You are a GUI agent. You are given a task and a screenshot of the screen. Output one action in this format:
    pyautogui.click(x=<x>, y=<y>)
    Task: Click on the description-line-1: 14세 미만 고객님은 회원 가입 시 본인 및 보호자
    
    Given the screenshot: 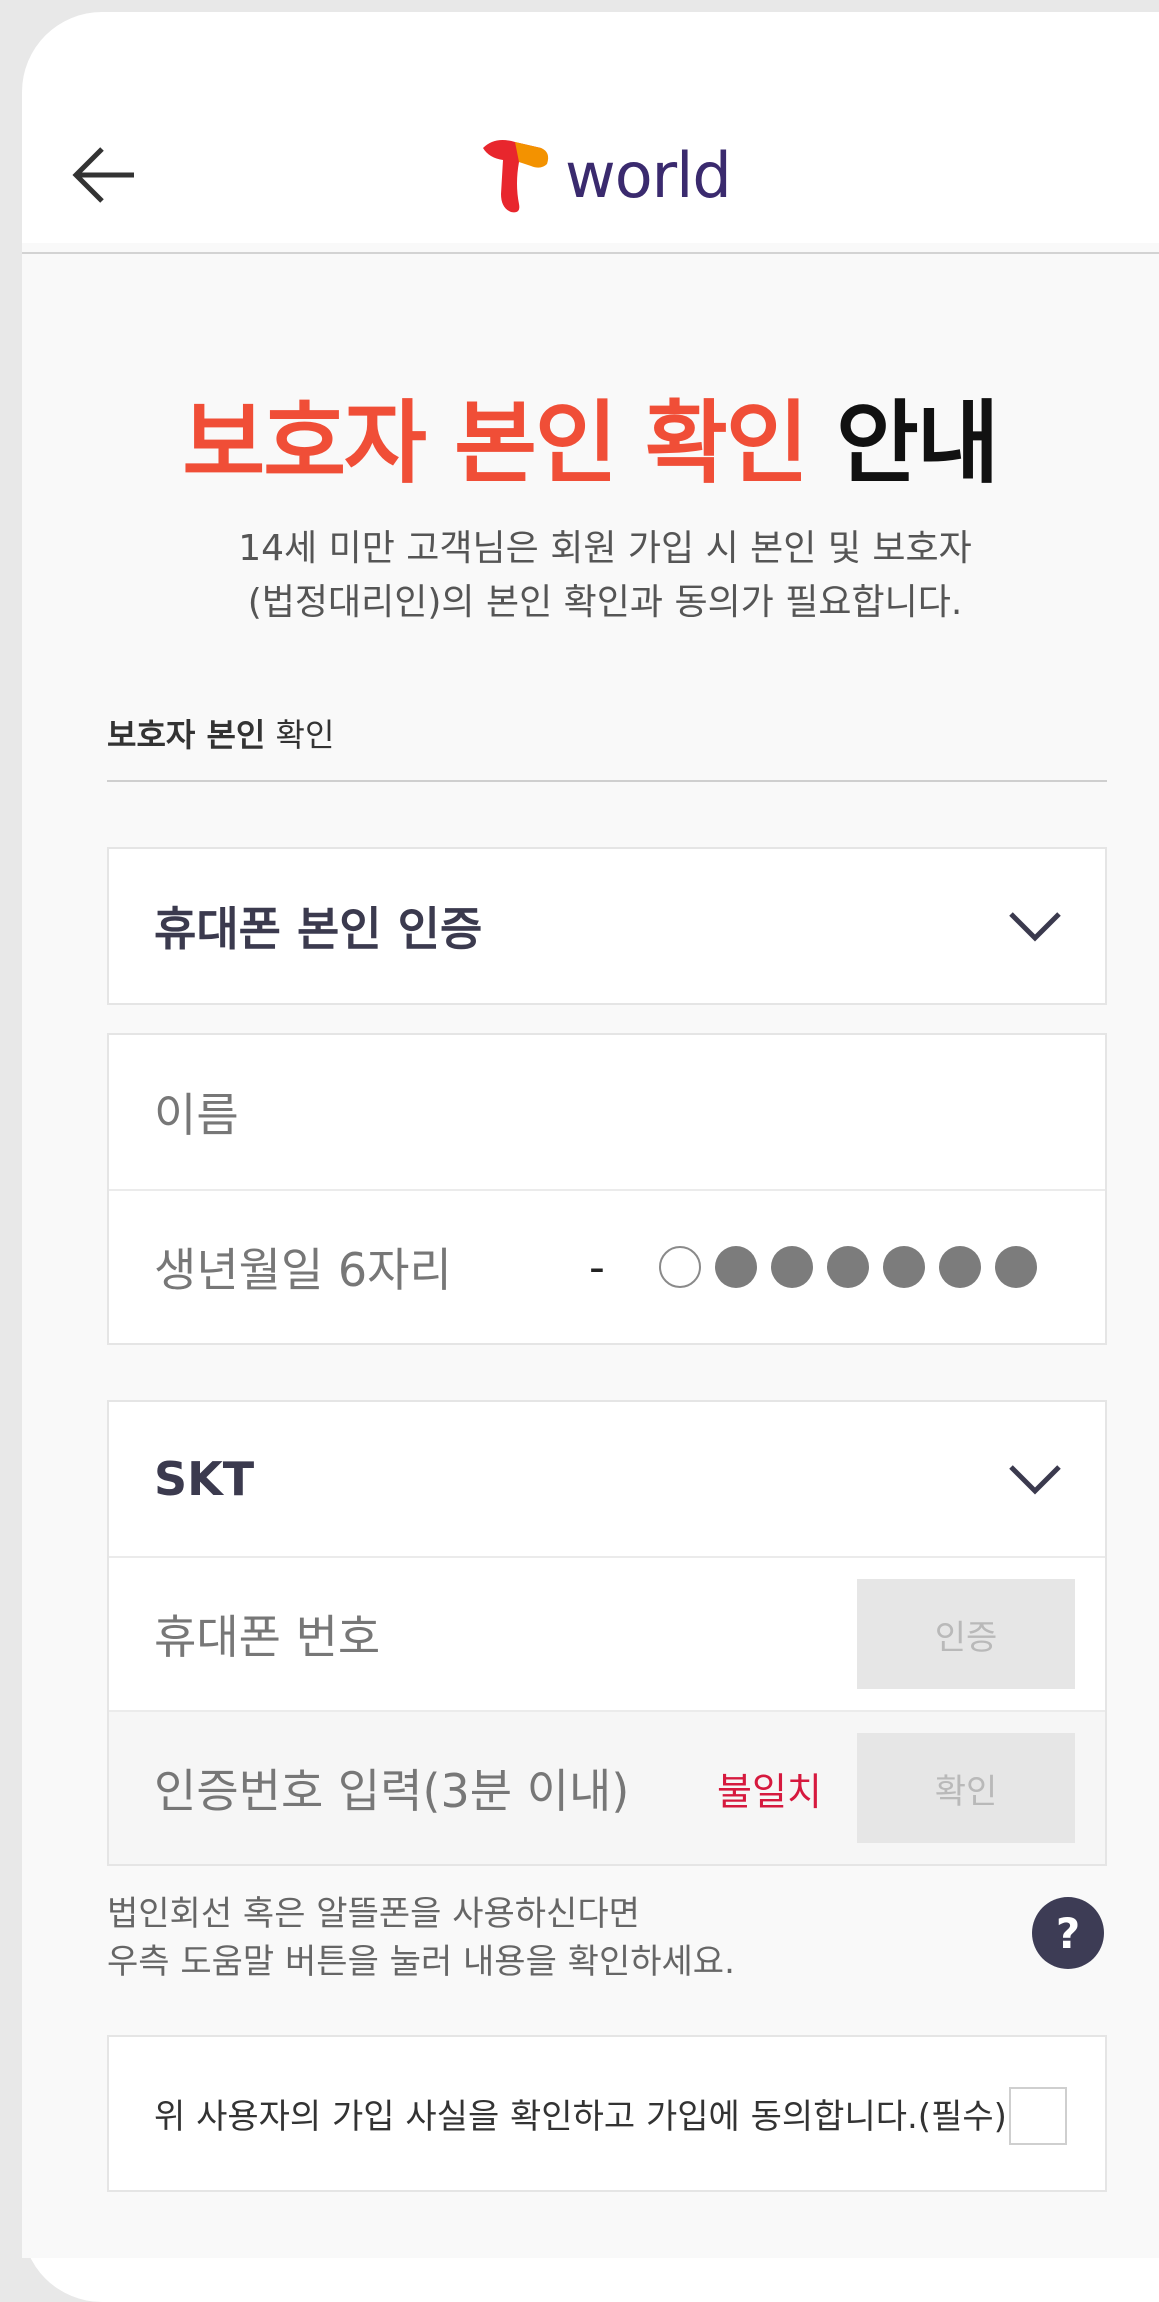 What is the action you would take?
    pyautogui.click(x=605, y=548)
    